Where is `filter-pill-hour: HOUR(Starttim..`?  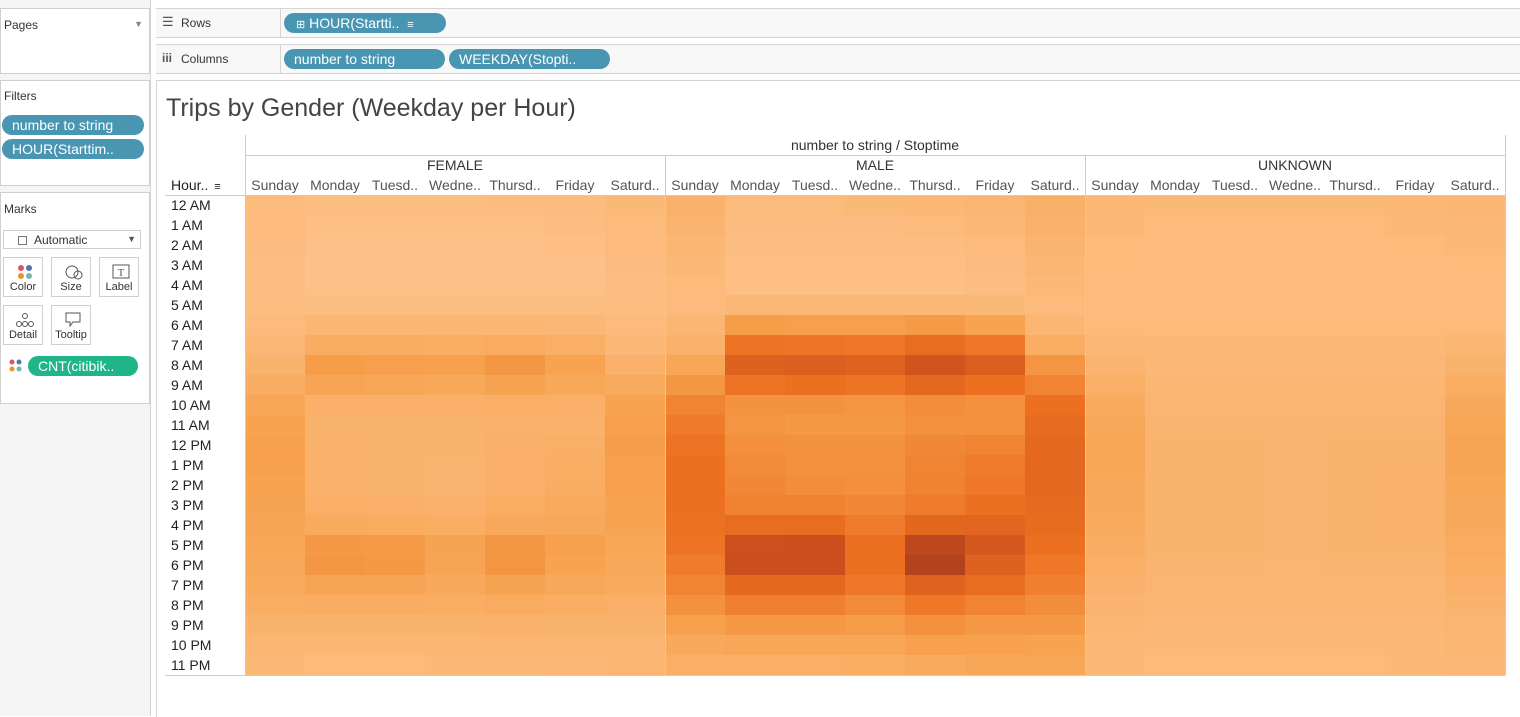
filter-pill-hour: HOUR(Starttim.. is located at coordinates (73, 149).